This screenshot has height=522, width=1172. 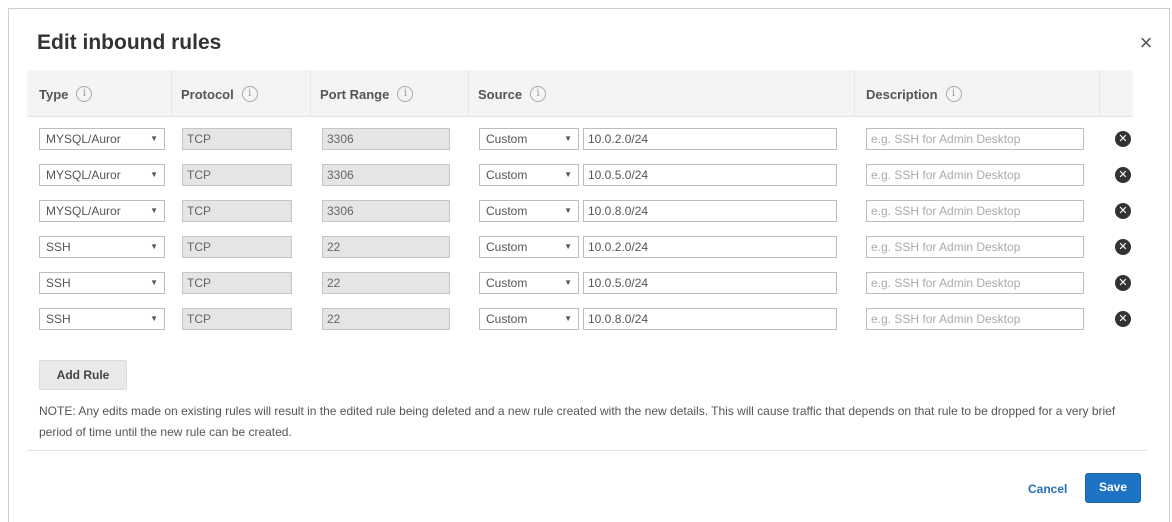 I want to click on header-type: Type i, so click(x=66, y=94).